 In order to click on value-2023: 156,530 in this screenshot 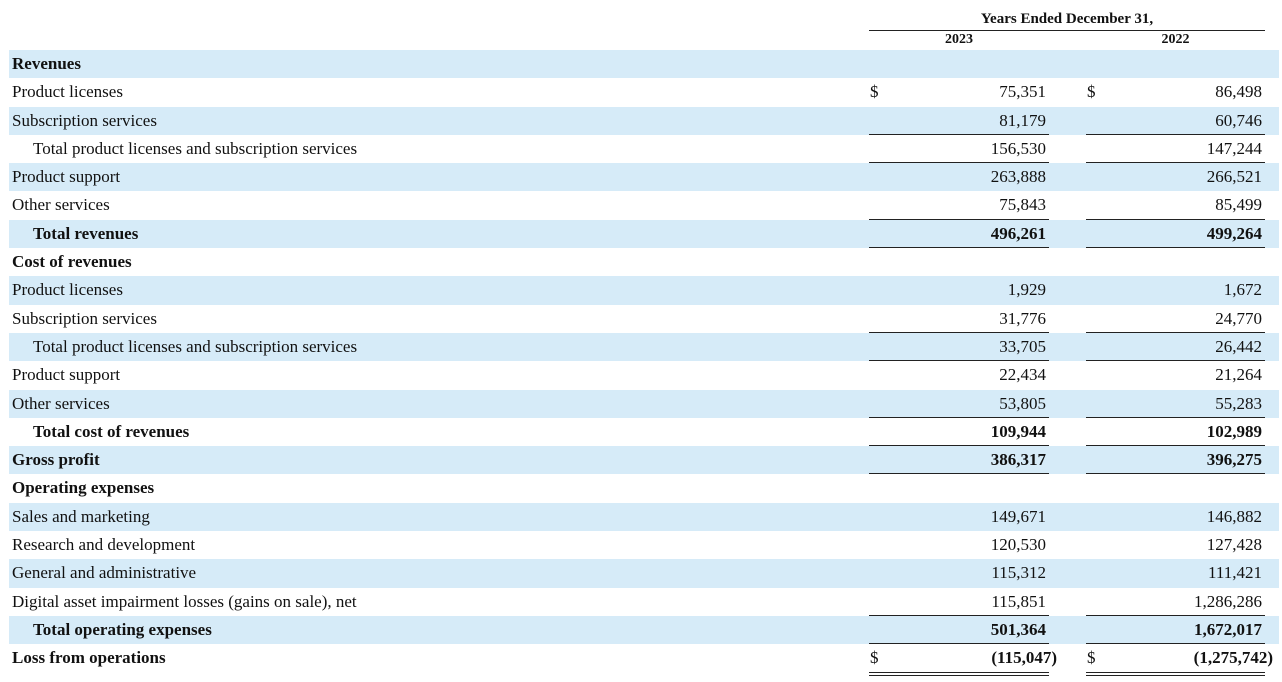, I will do `click(1018, 148)`.